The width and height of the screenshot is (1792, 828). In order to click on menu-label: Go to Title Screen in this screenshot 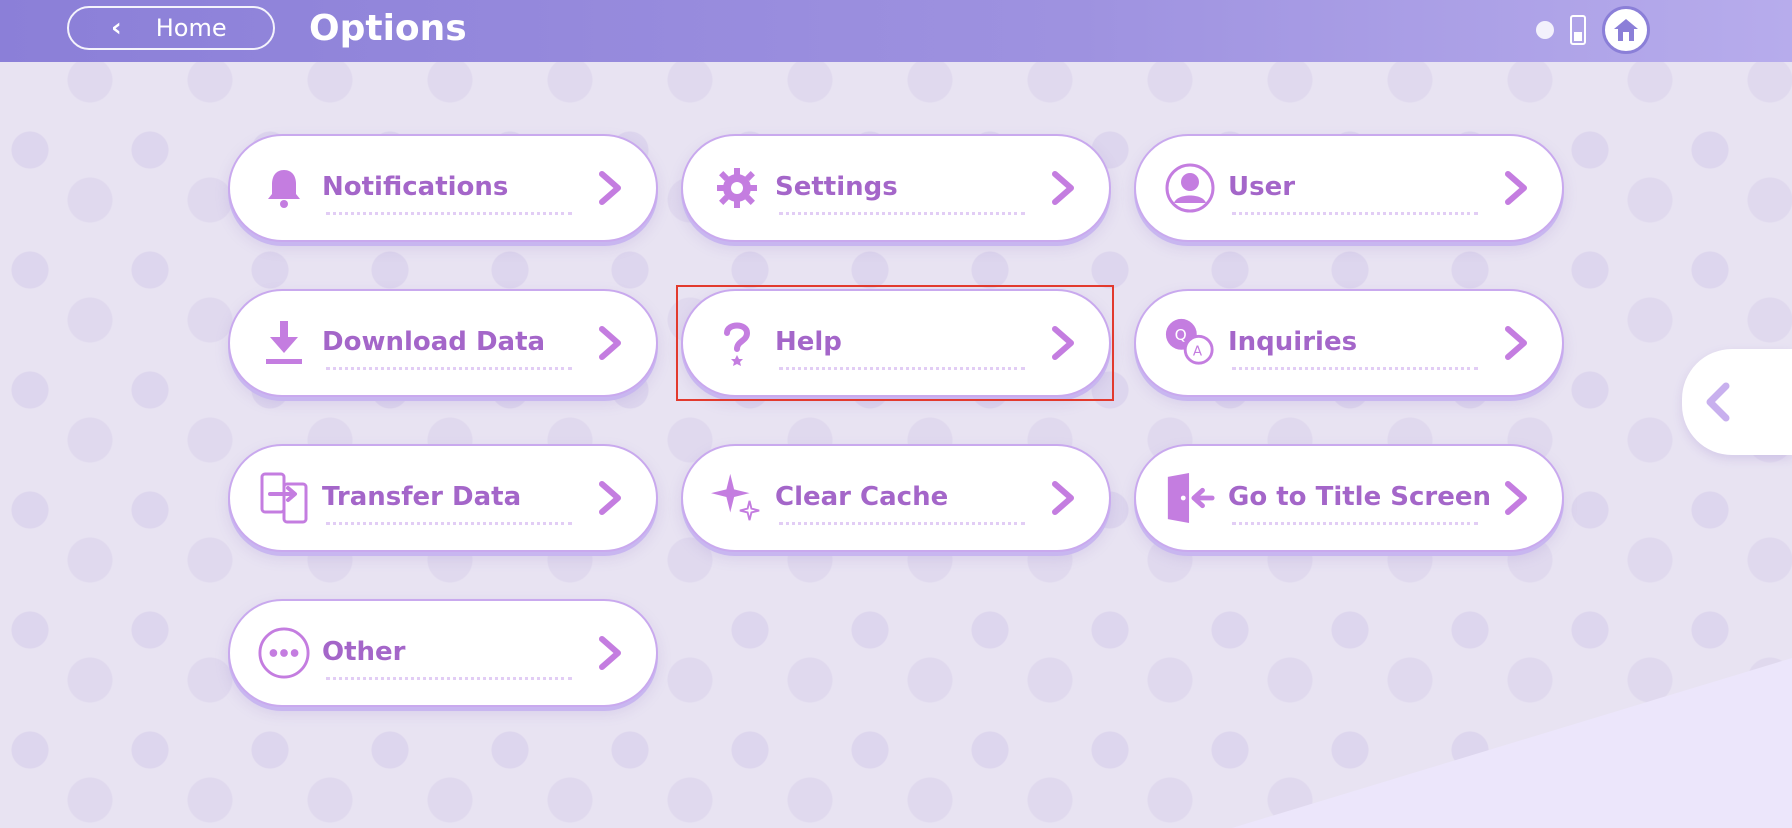, I will do `click(1360, 497)`.